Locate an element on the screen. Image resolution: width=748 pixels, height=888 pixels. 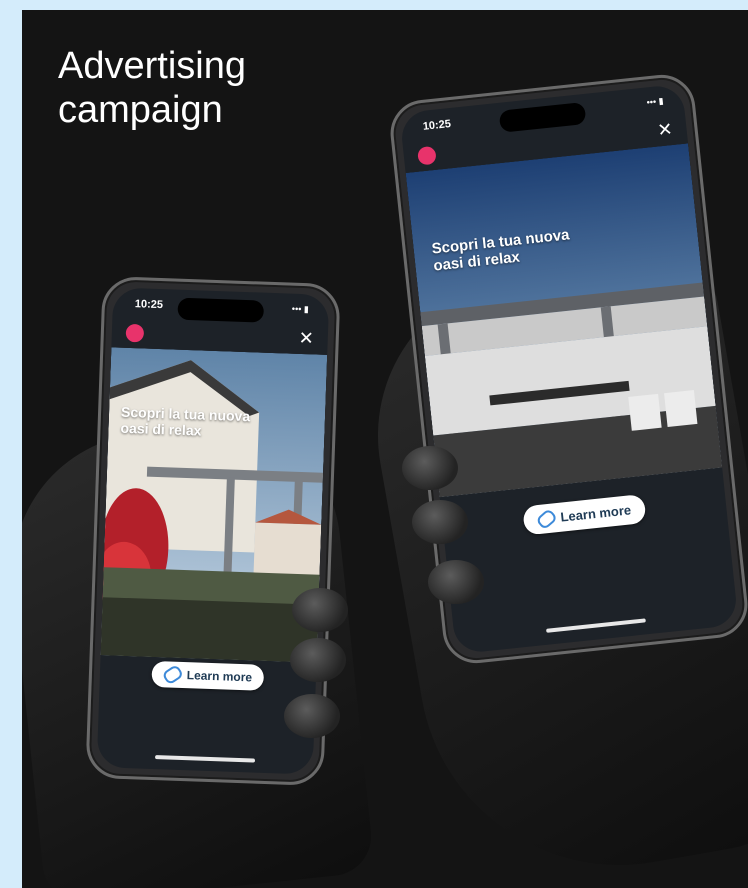
ad-headline: Scopri la tua nuova oasi di relax is located at coordinates (185, 421).